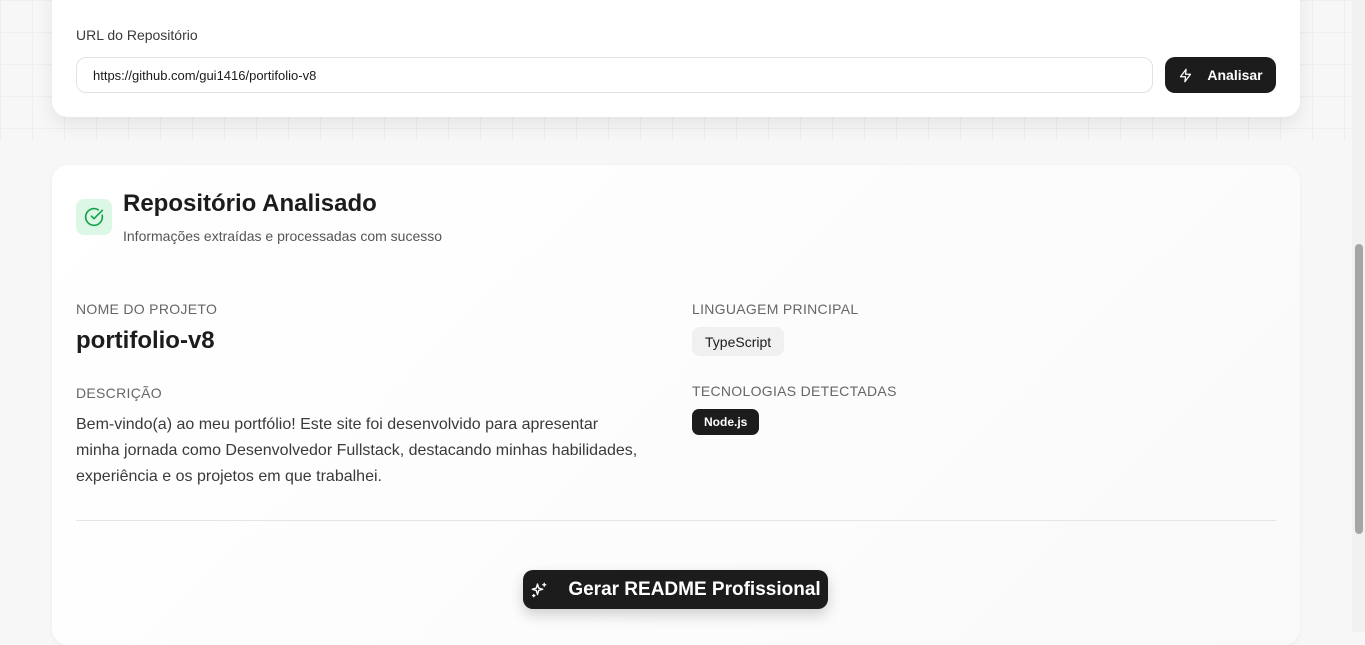  Describe the element at coordinates (147, 309) in the screenshot. I see `project-name-label: NOME DO PROJETO` at that location.